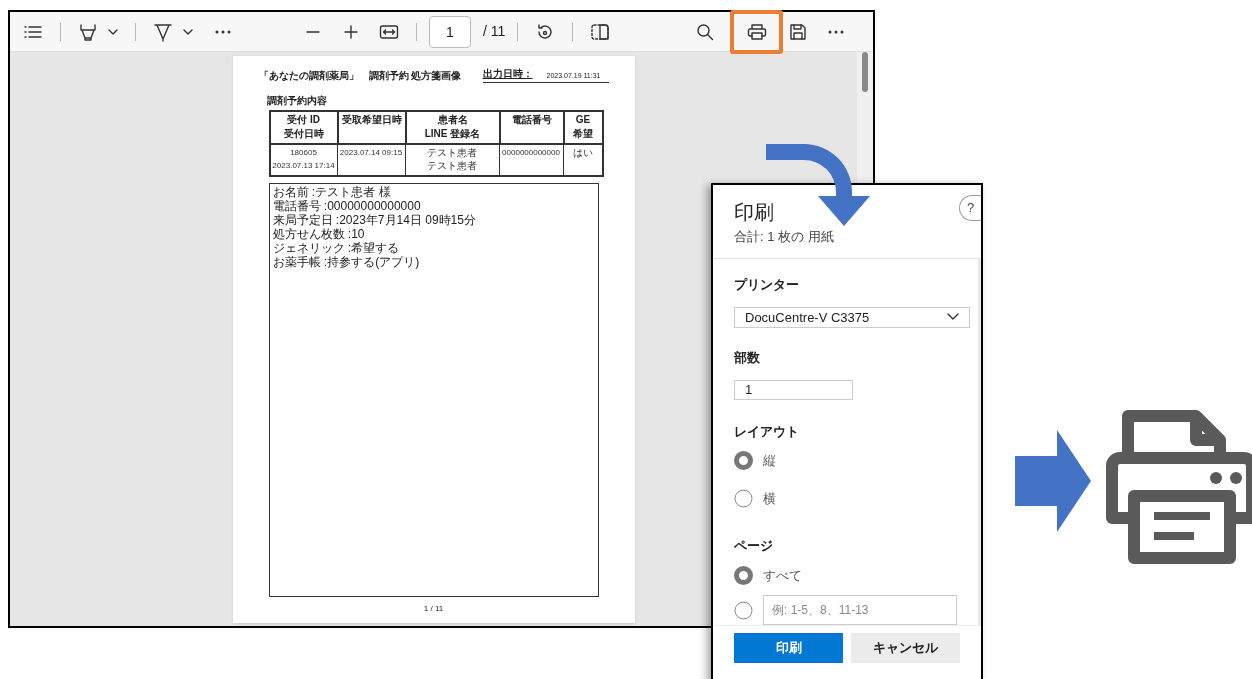 The height and width of the screenshot is (679, 1252). What do you see at coordinates (303, 152) in the screenshot?
I see `table-cell: 180605` at bounding box center [303, 152].